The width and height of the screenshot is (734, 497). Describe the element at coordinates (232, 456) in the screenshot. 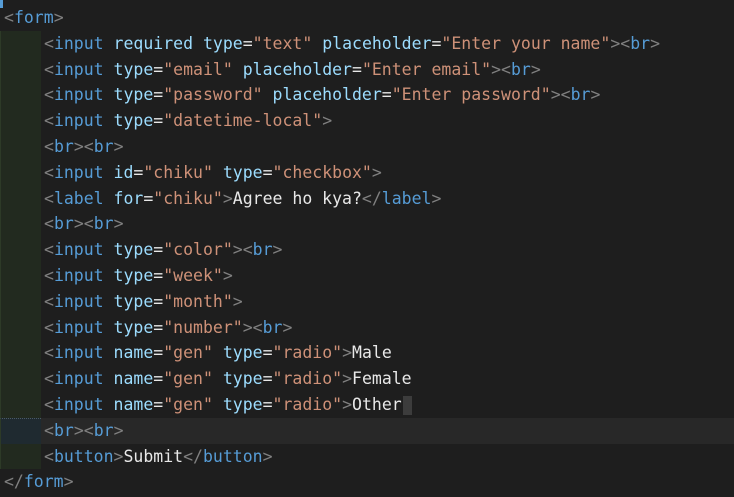

I see `tag-name: button` at that location.